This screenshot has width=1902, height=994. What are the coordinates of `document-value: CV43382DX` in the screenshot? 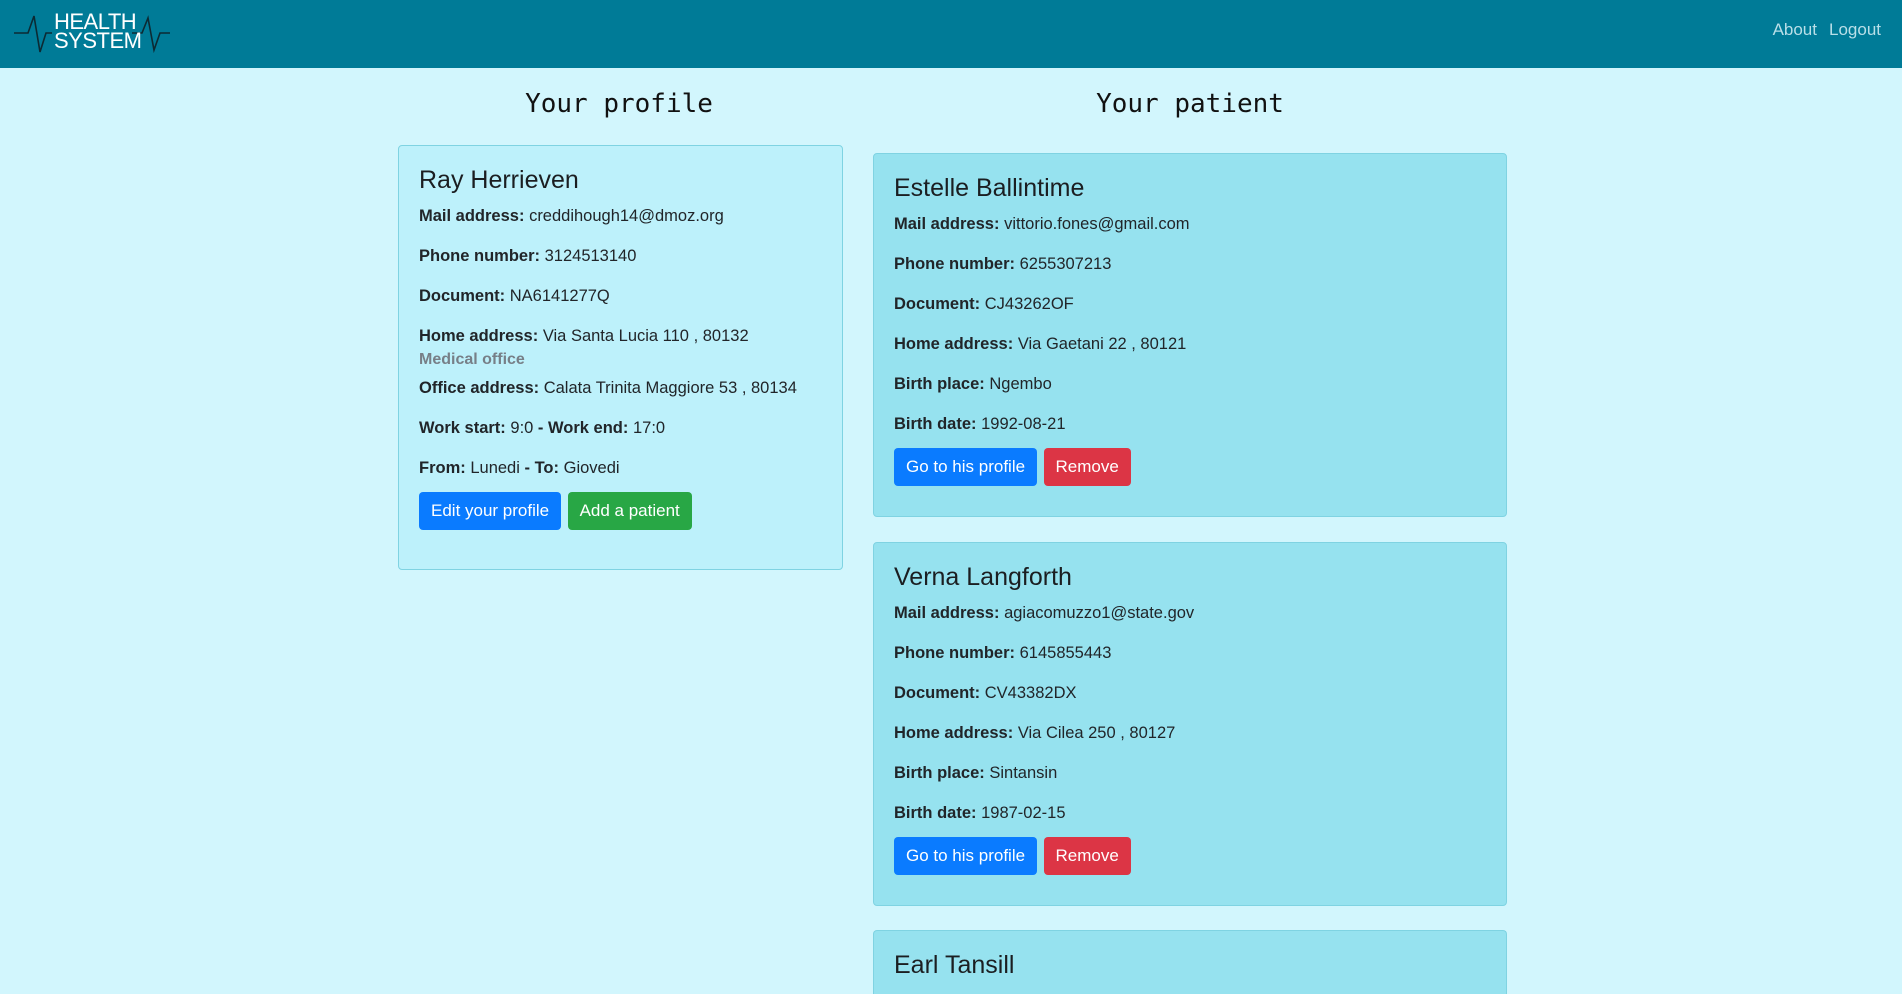 It's located at (1030, 693).